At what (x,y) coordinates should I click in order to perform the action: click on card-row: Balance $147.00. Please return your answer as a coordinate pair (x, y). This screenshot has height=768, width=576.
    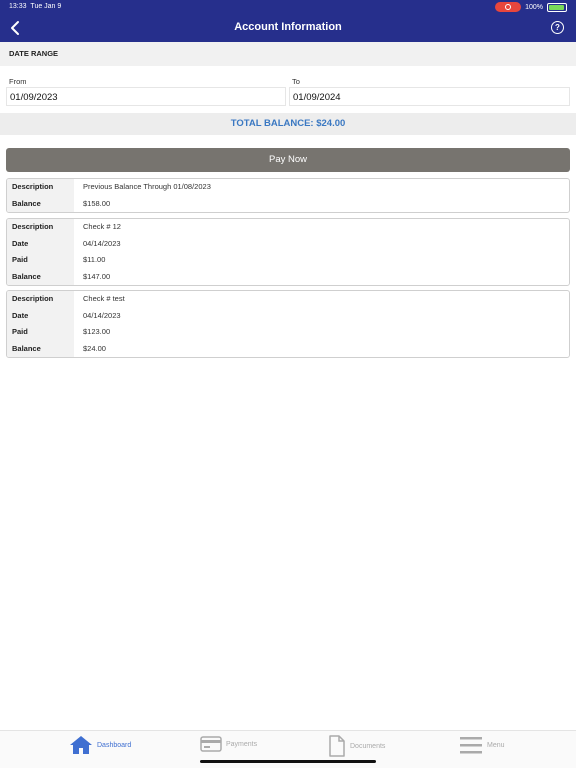
    Looking at the image, I should click on (288, 276).